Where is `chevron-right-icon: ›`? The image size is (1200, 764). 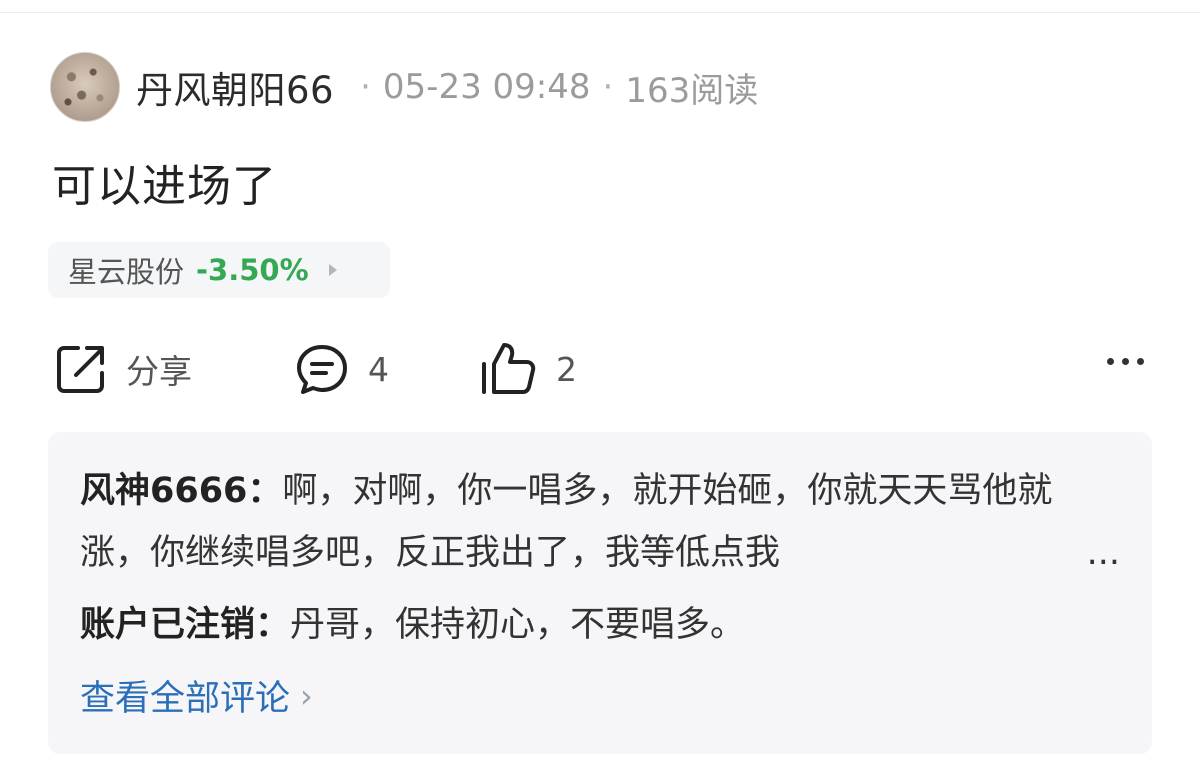 chevron-right-icon: › is located at coordinates (306, 695).